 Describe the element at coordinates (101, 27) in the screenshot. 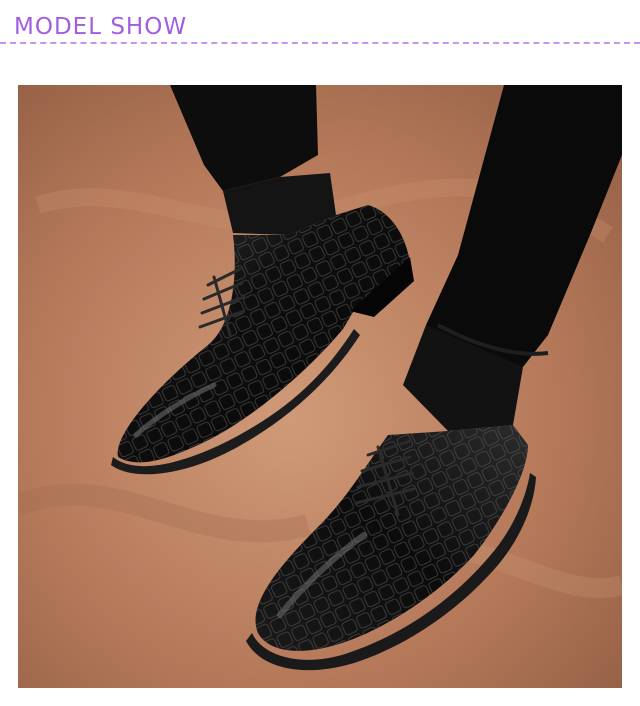

I see `section-title: MODEL SHOW` at that location.